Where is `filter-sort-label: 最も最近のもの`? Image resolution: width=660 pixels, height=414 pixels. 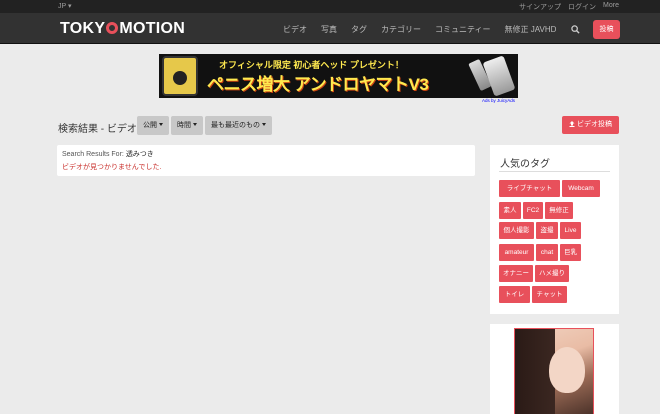 filter-sort-label: 最も最近のもの is located at coordinates (235, 125).